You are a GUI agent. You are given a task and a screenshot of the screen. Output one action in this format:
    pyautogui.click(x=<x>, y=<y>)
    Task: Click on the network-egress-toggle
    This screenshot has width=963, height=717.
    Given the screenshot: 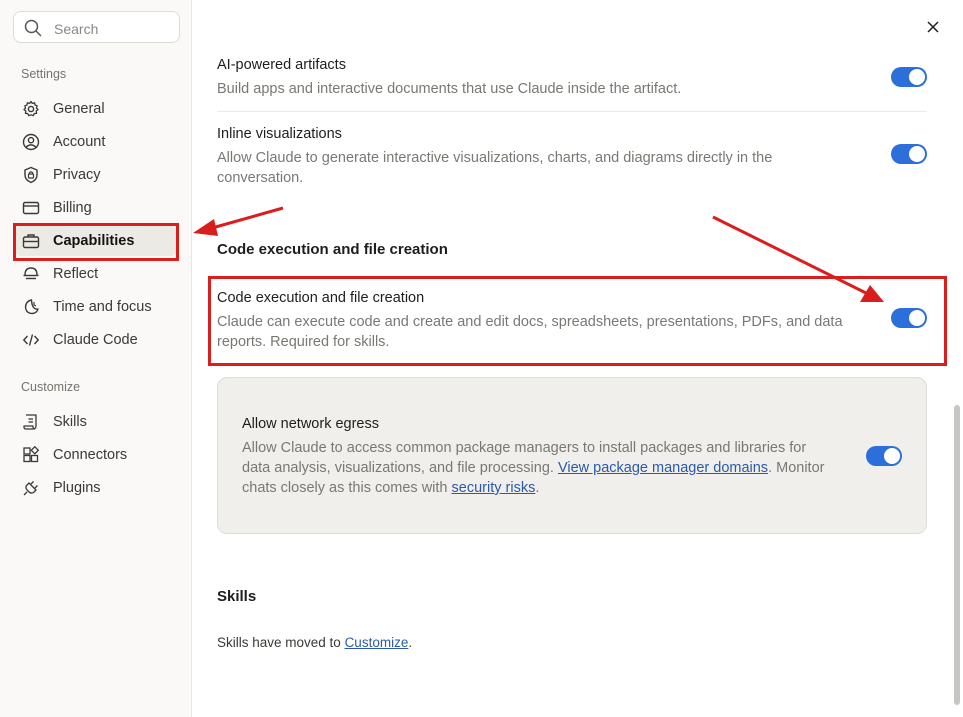 What is the action you would take?
    pyautogui.click(x=884, y=456)
    